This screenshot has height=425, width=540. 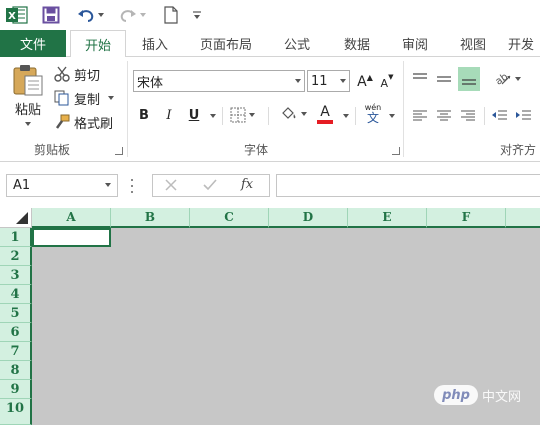 What do you see at coordinates (16, 351) in the screenshot?
I see `row-header-7: 7` at bounding box center [16, 351].